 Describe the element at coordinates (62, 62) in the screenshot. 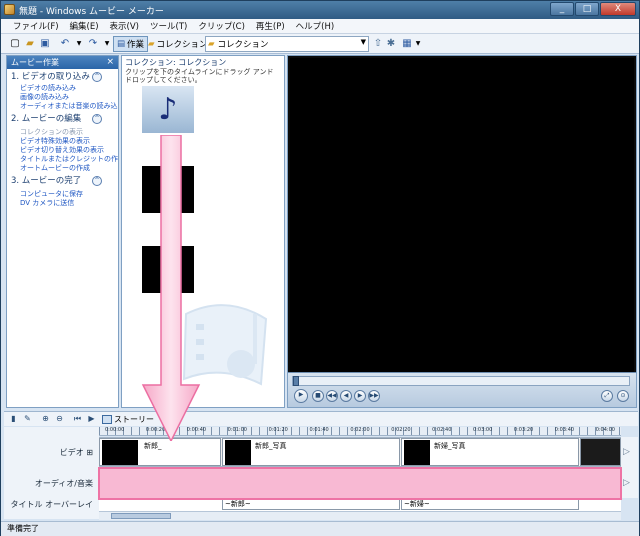

I see `tasks-pane-header: ムービー作業 ×` at that location.